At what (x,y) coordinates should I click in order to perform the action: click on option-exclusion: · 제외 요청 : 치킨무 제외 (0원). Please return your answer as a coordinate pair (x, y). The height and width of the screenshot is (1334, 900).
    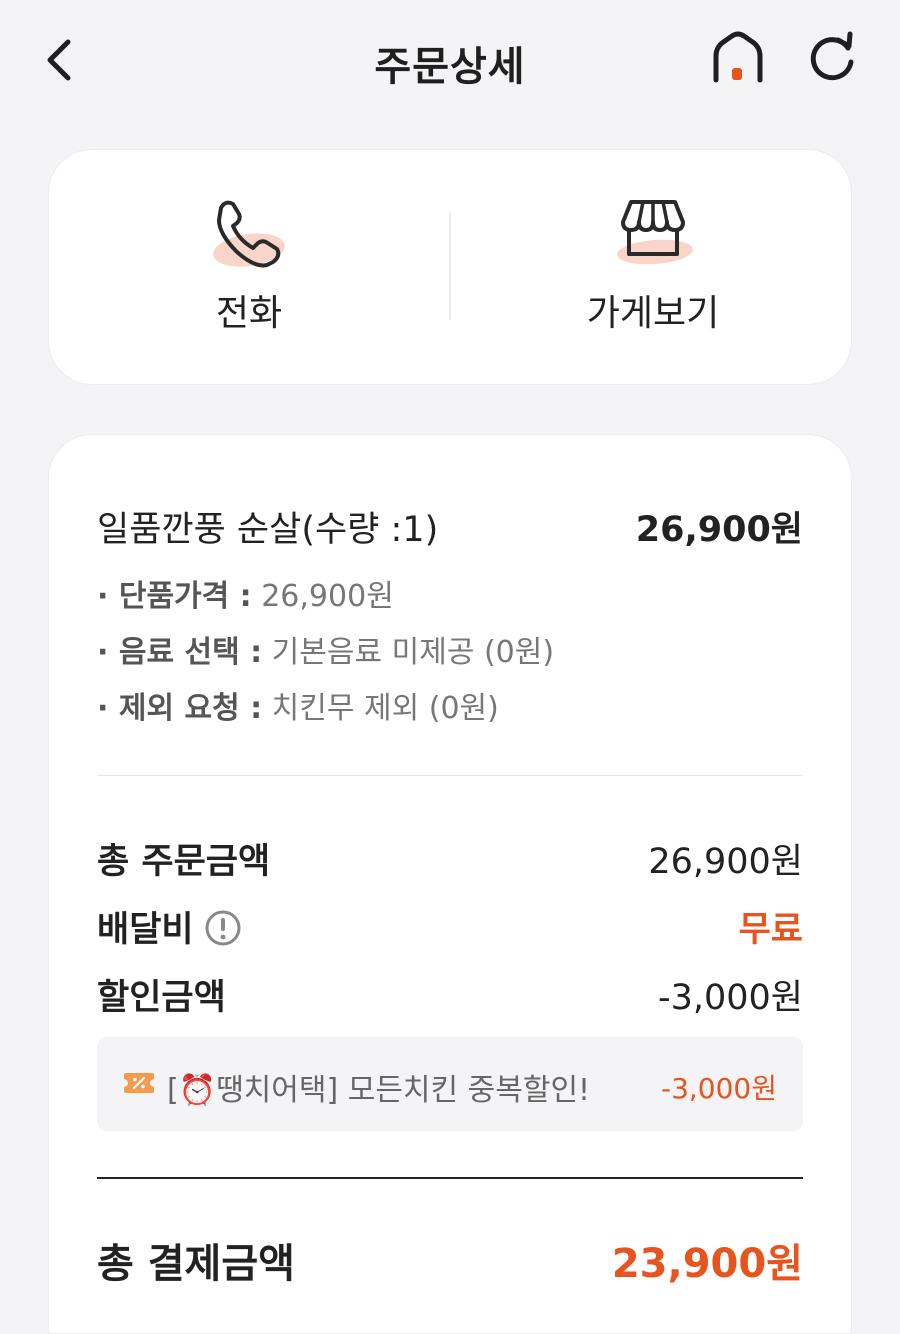
    Looking at the image, I should click on (450, 705).